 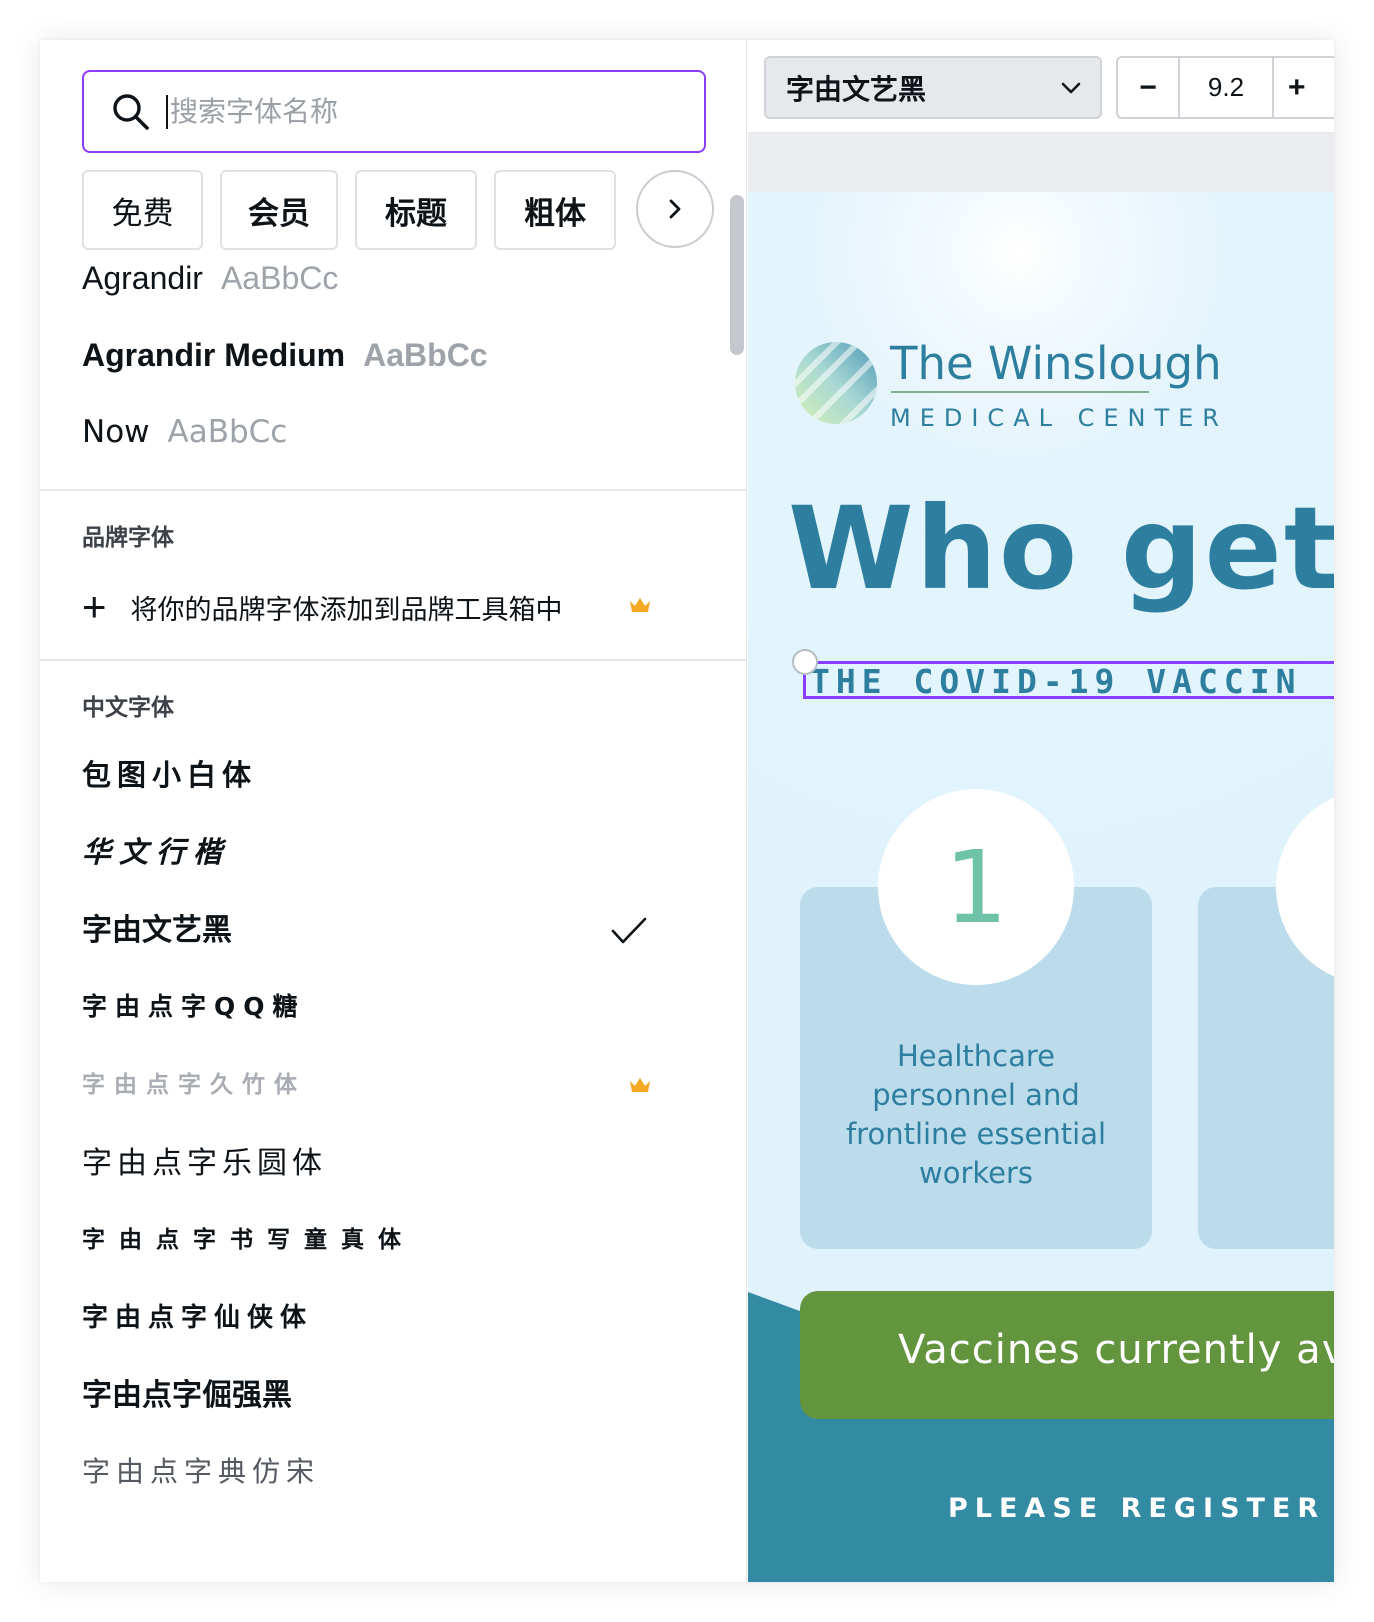 What do you see at coordinates (1056, 363) in the screenshot?
I see `org-name: The Winslough` at bounding box center [1056, 363].